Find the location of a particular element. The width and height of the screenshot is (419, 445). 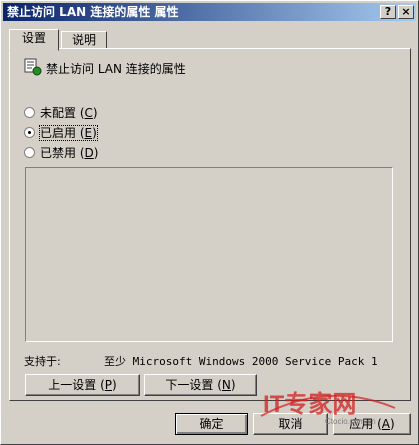

radio-enabled: 已启用 (E) is located at coordinates (61, 133).